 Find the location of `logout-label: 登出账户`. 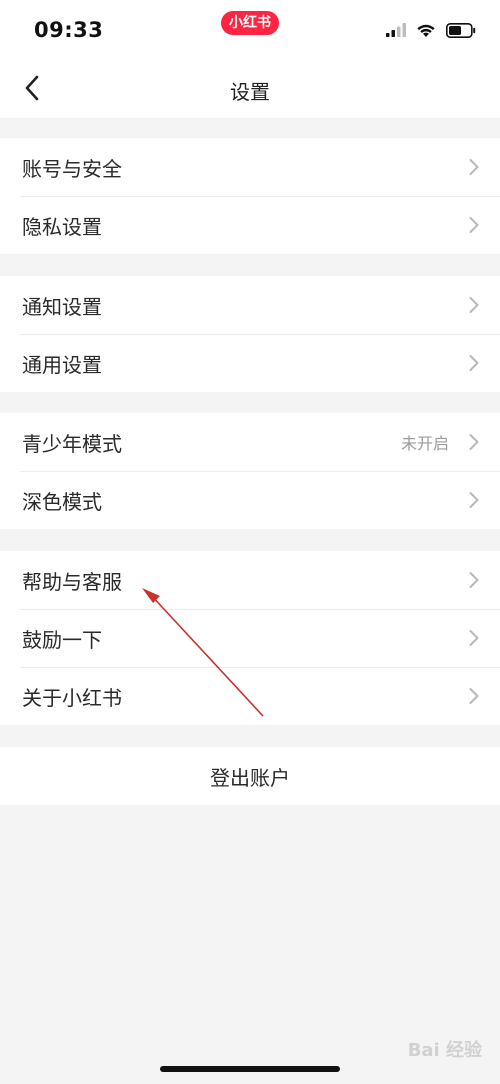

logout-label: 登出账户 is located at coordinates (250, 777).